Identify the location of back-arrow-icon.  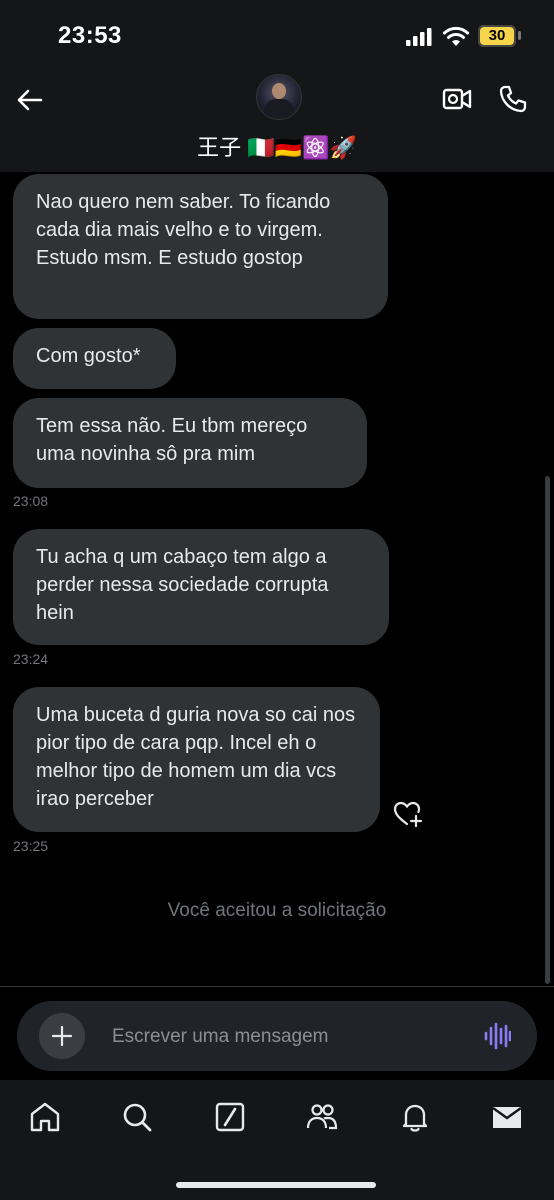
(30, 100).